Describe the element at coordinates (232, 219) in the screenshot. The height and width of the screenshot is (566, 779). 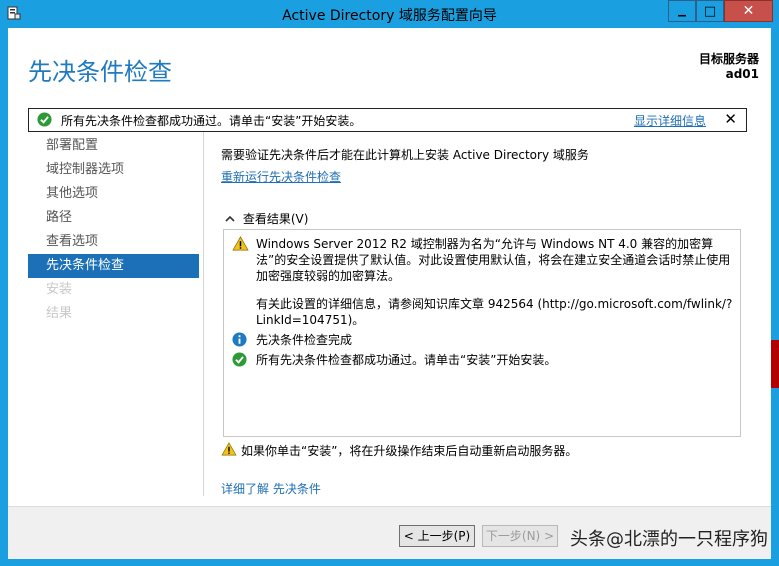
I see `chevron-up-icon` at that location.